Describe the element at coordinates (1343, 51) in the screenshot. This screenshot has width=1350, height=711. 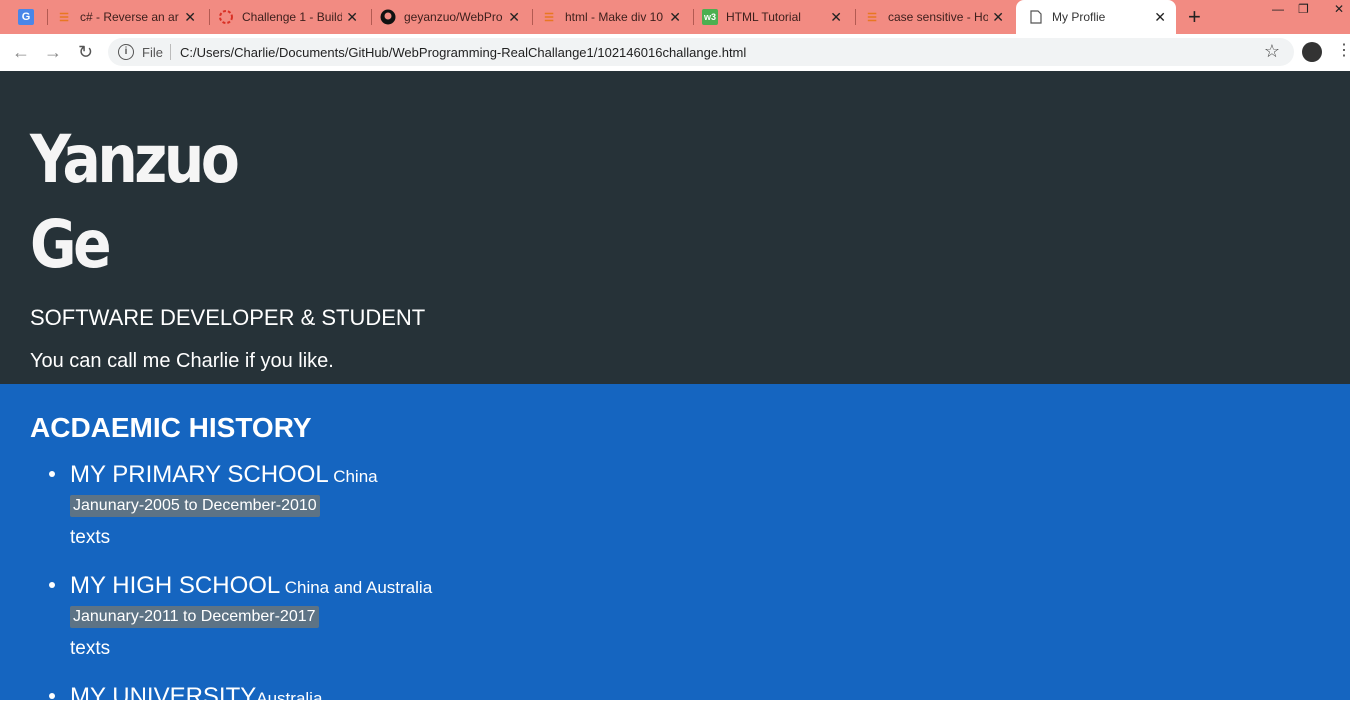
I see `menu-icon: ⋮` at that location.